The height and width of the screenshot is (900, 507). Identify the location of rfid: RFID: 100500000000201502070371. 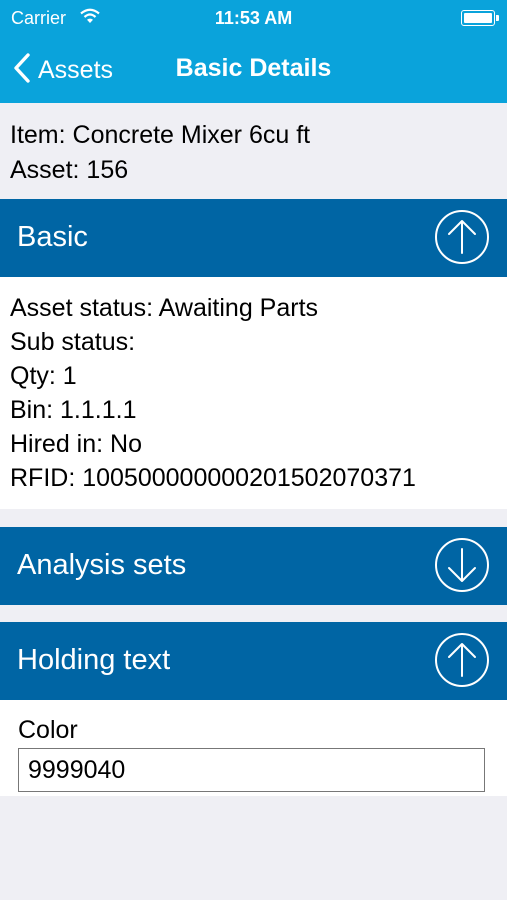
(213, 478).